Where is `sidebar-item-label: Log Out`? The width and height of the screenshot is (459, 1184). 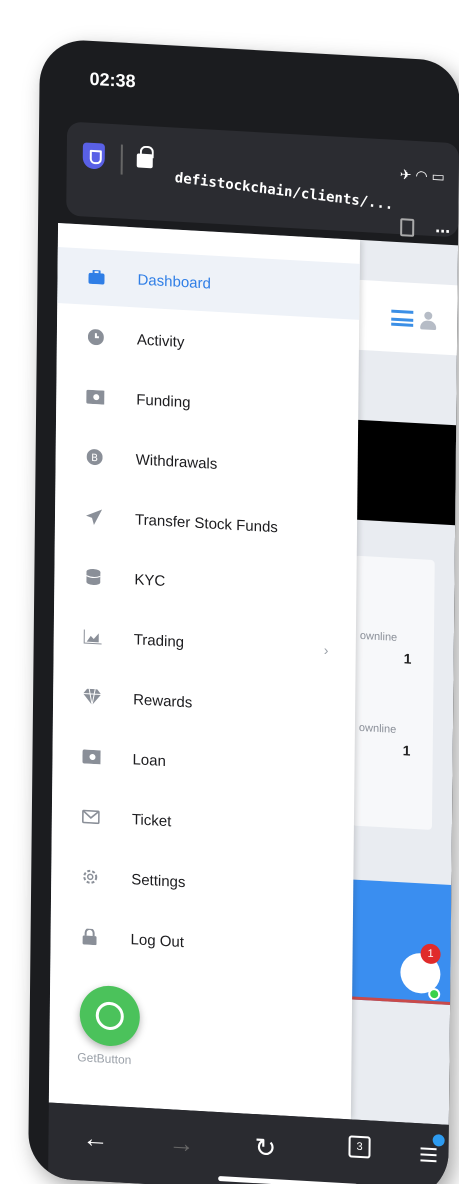 sidebar-item-label: Log Out is located at coordinates (157, 940).